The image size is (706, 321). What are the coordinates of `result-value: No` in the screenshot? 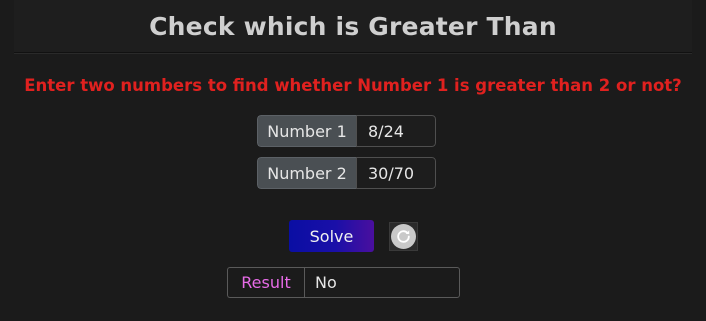 It's located at (382, 282).